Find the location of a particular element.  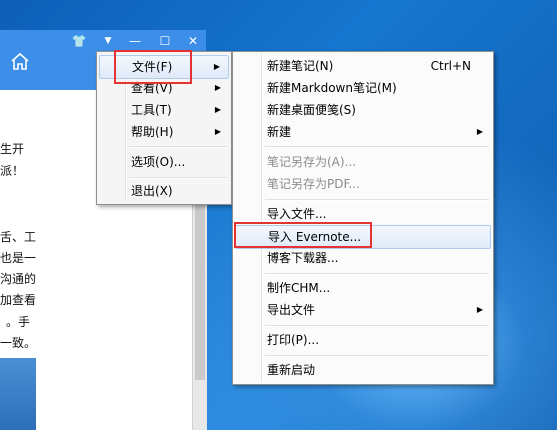

menu-item-help: 帮助(H) ▶ is located at coordinates (164, 132).